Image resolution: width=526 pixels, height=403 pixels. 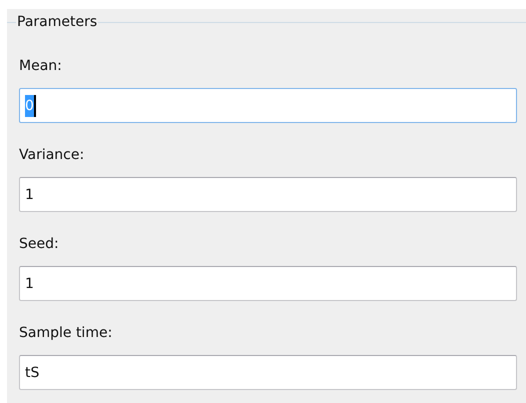 I want to click on group-title: Parameters, so click(x=57, y=22).